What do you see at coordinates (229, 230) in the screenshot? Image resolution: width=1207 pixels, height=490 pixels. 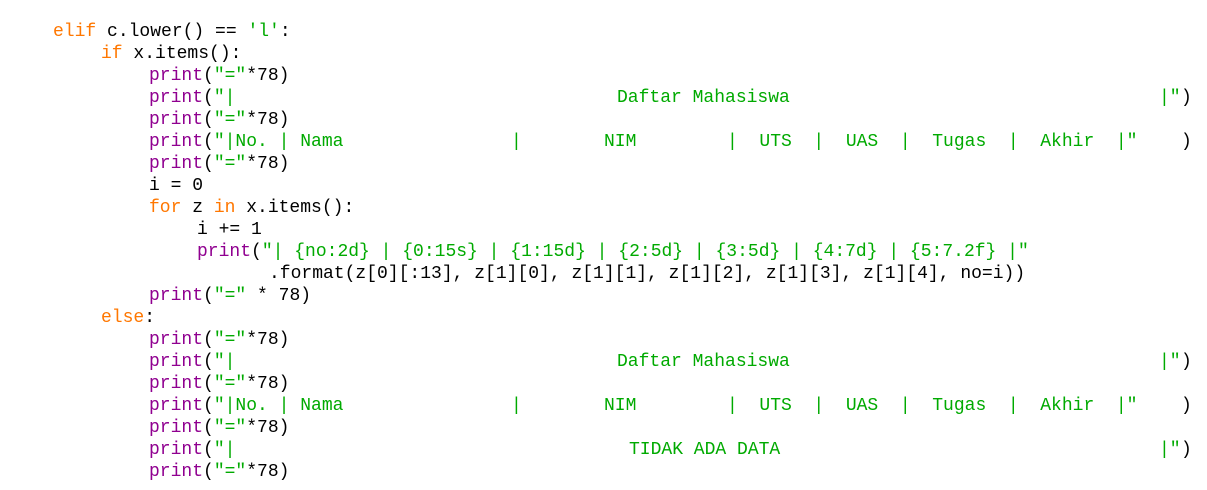 I see `code-token: i += 1` at bounding box center [229, 230].